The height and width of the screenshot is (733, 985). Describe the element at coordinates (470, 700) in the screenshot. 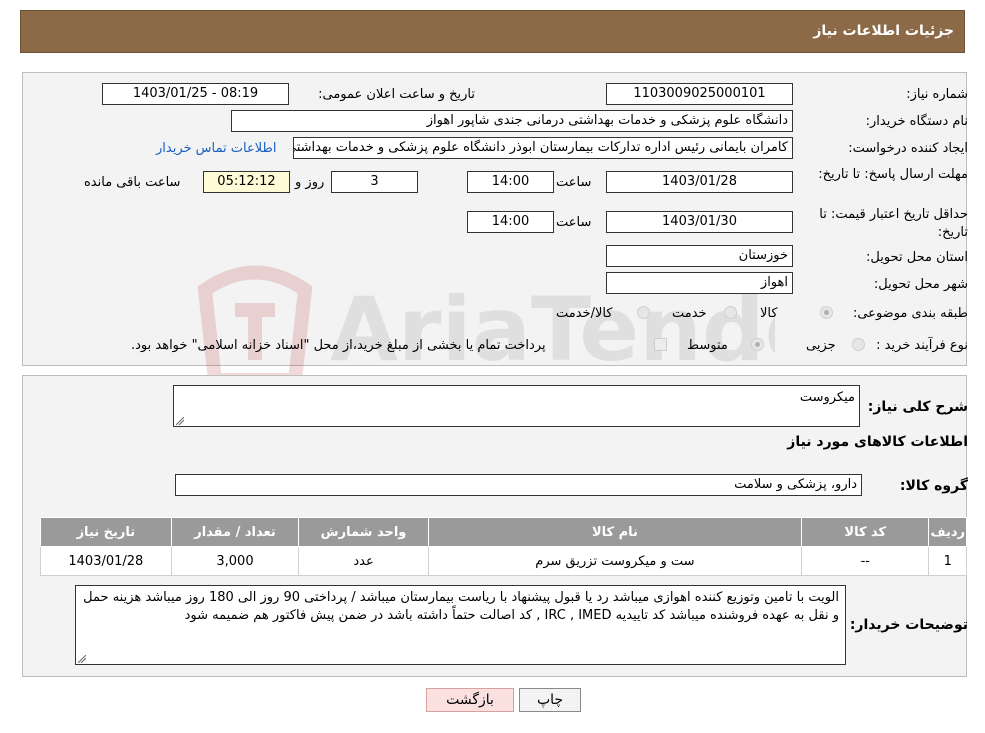

I see `back-button: بازگشت` at that location.